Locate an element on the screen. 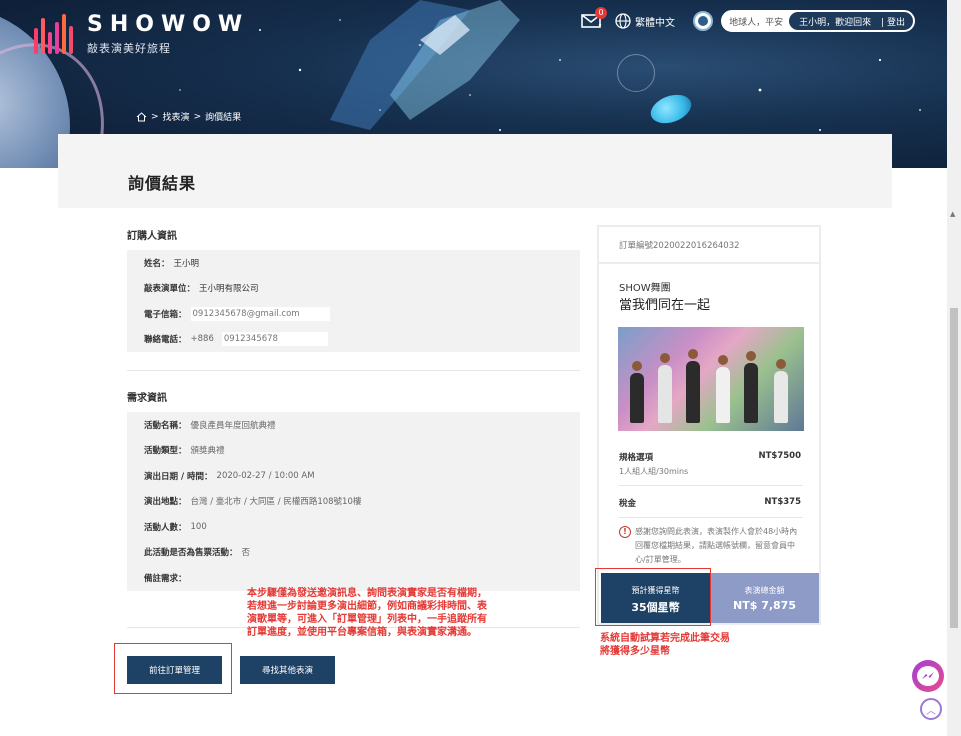 This screenshot has width=961, height=736. highlight-stars-box is located at coordinates (653, 597).